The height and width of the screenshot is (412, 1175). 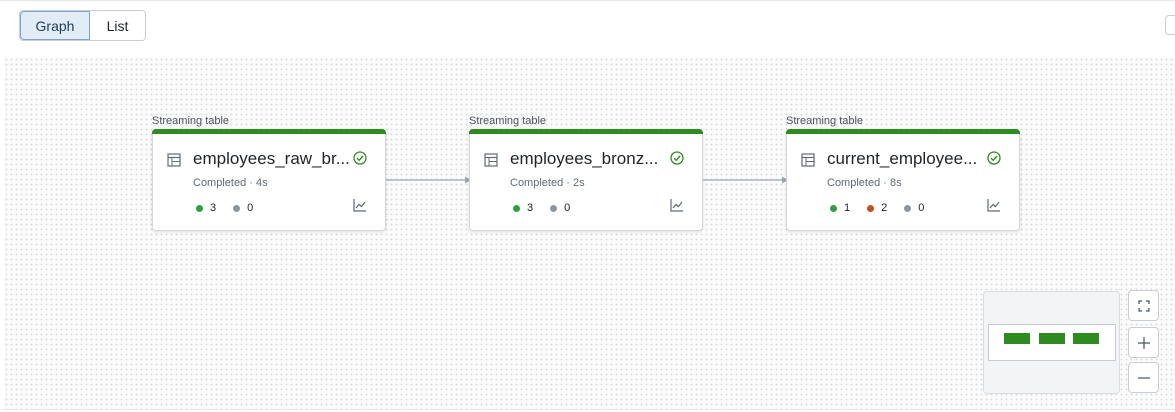 I want to click on count-item: 1, so click(x=840, y=208).